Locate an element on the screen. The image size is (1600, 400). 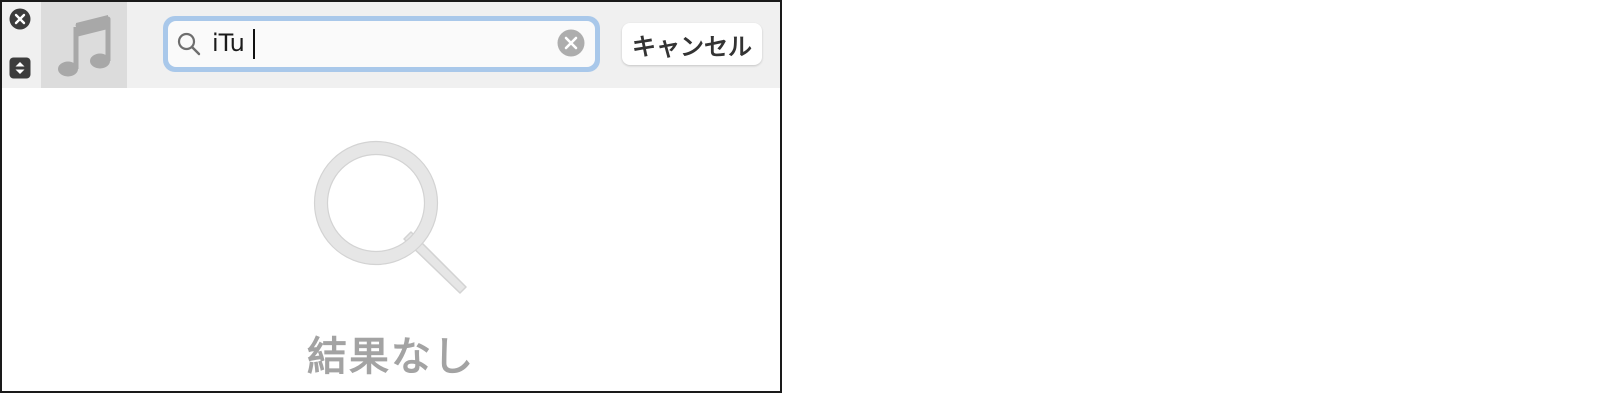
toolbar: キャンセル is located at coordinates (391, 45).